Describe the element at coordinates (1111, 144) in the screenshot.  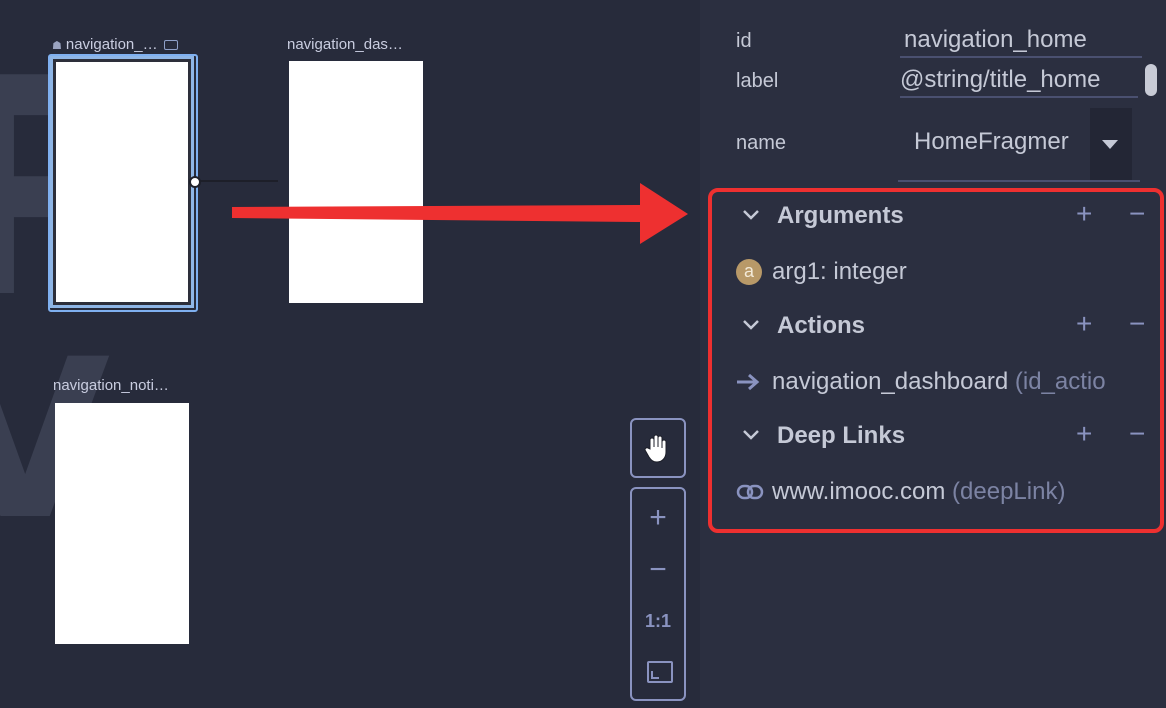
I see `name-dropdown-chevron-icon` at that location.